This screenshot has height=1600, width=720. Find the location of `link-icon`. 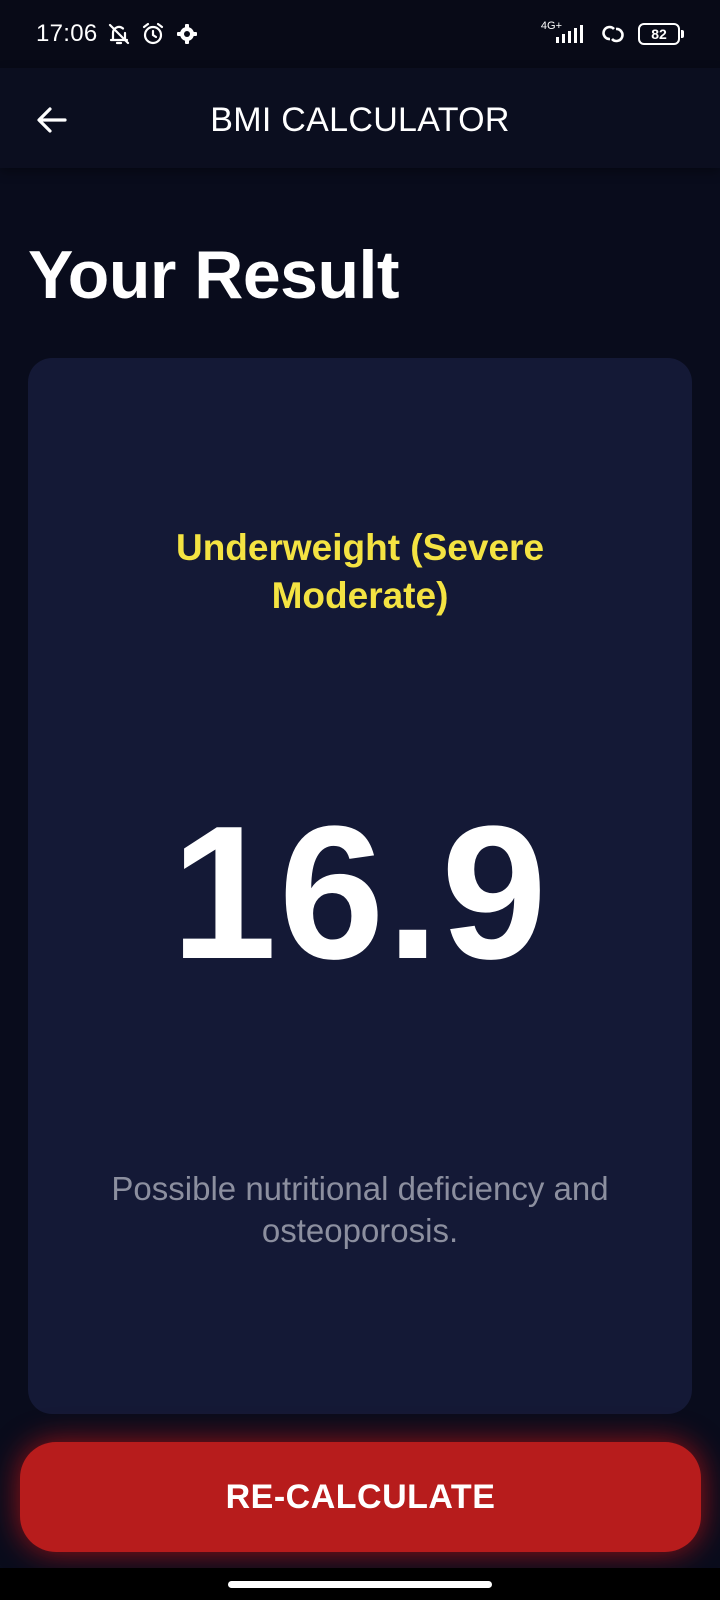

link-icon is located at coordinates (613, 34).